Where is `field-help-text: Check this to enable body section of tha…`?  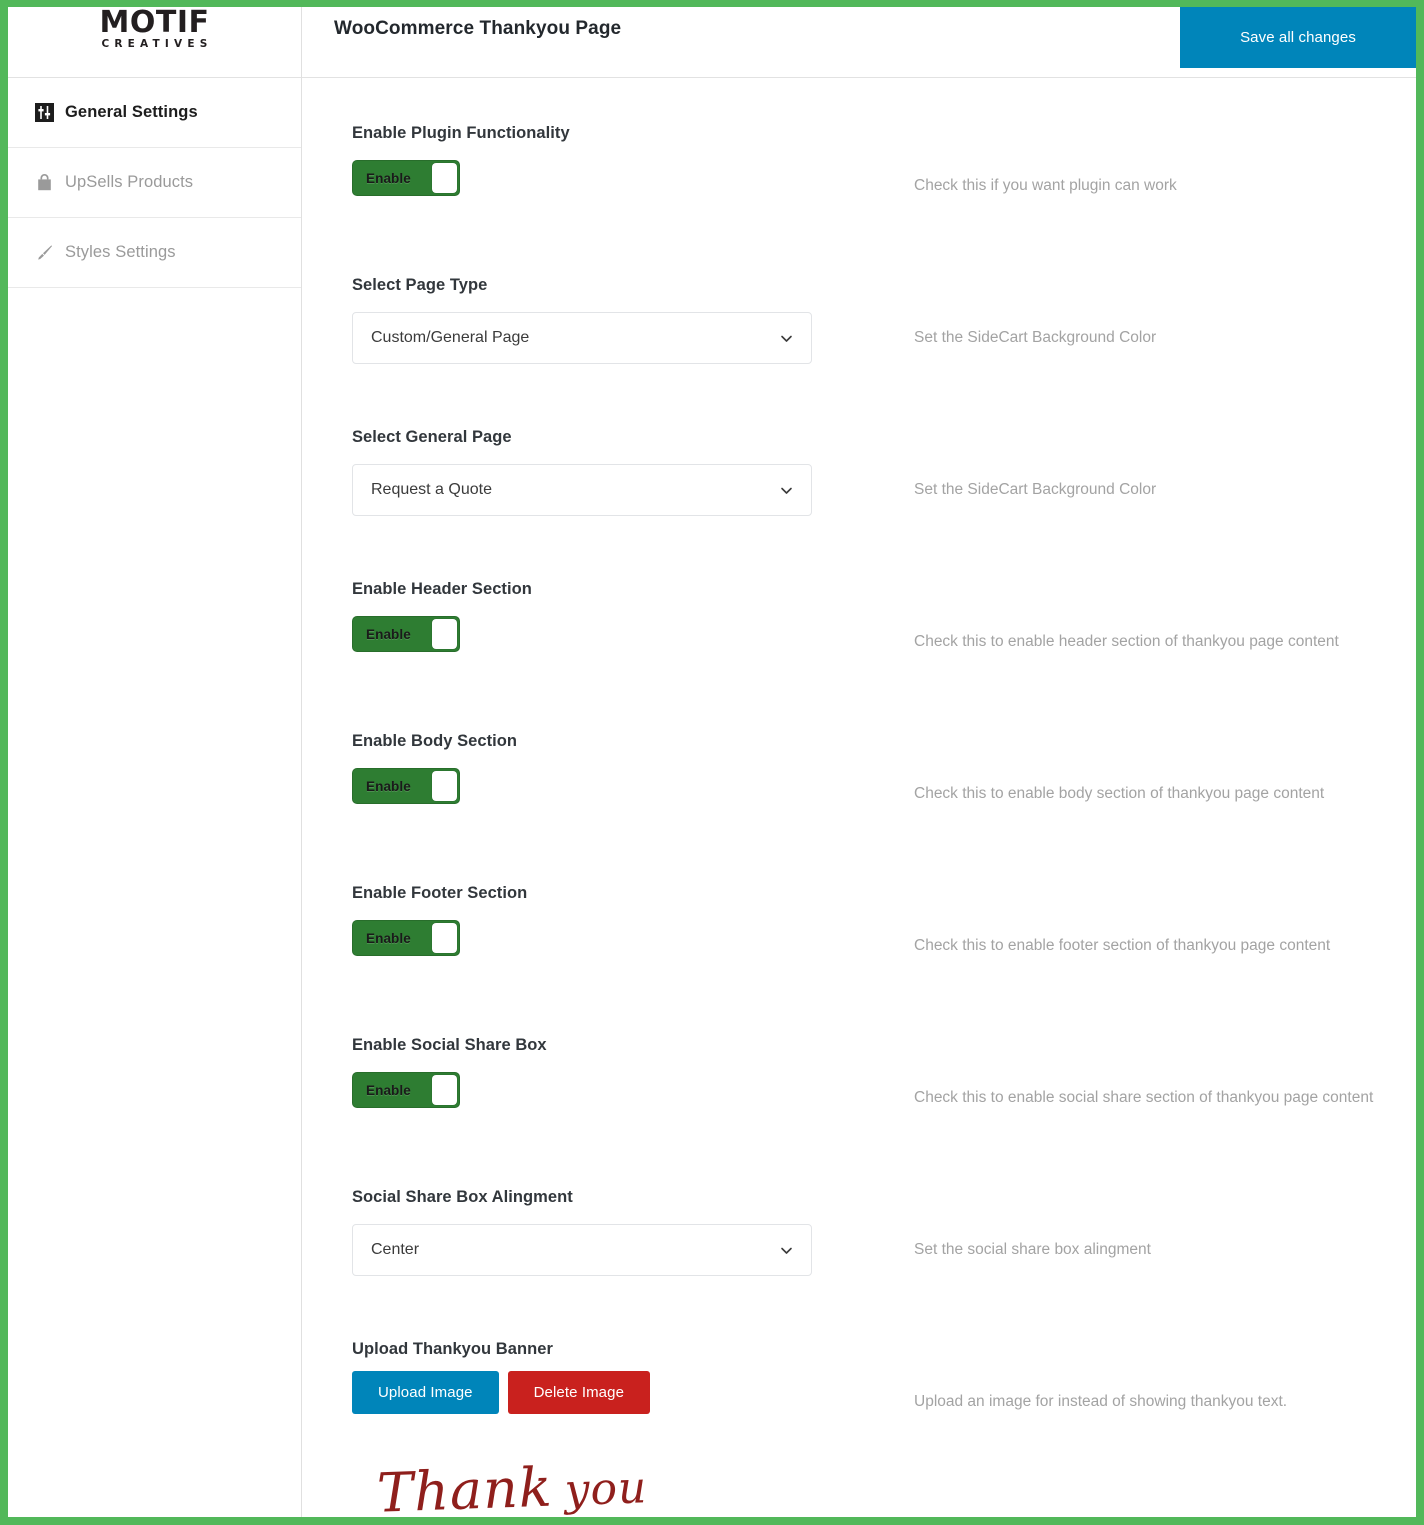
field-help-text: Check this to enable body section of tha… is located at coordinates (1119, 793).